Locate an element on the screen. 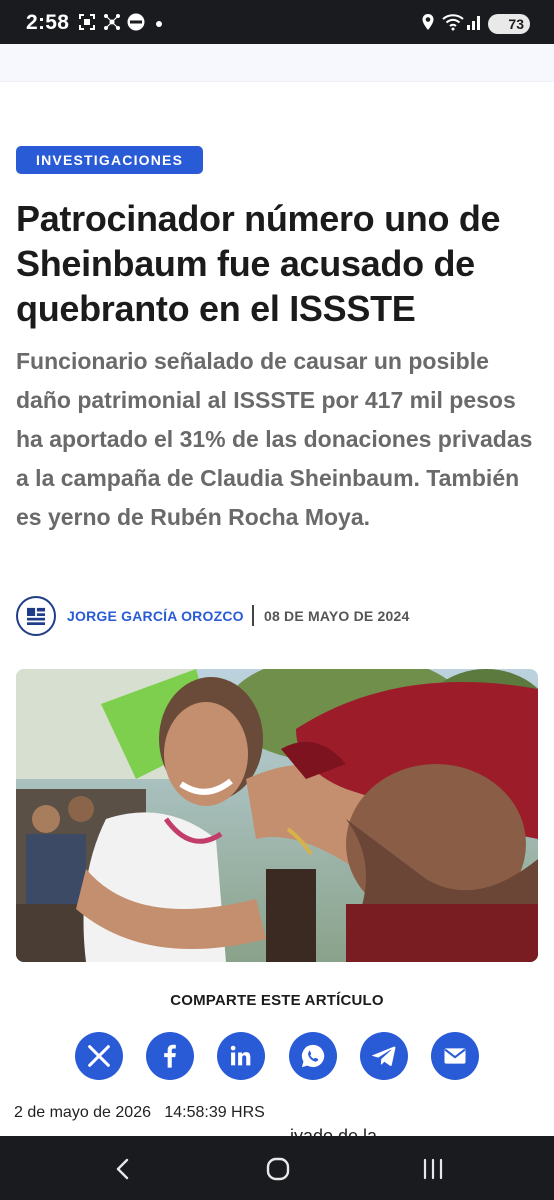 This screenshot has width=554, height=1200. whatsapp-icon is located at coordinates (313, 1056).